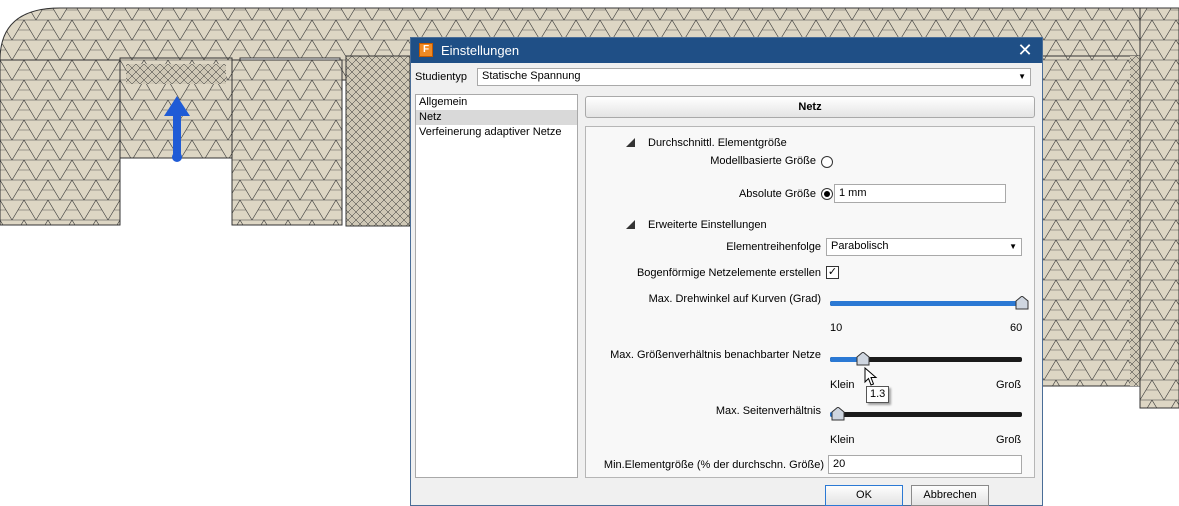  Describe the element at coordinates (754, 77) in the screenshot. I see `study-type-select: Statische Spannung ▼` at that location.